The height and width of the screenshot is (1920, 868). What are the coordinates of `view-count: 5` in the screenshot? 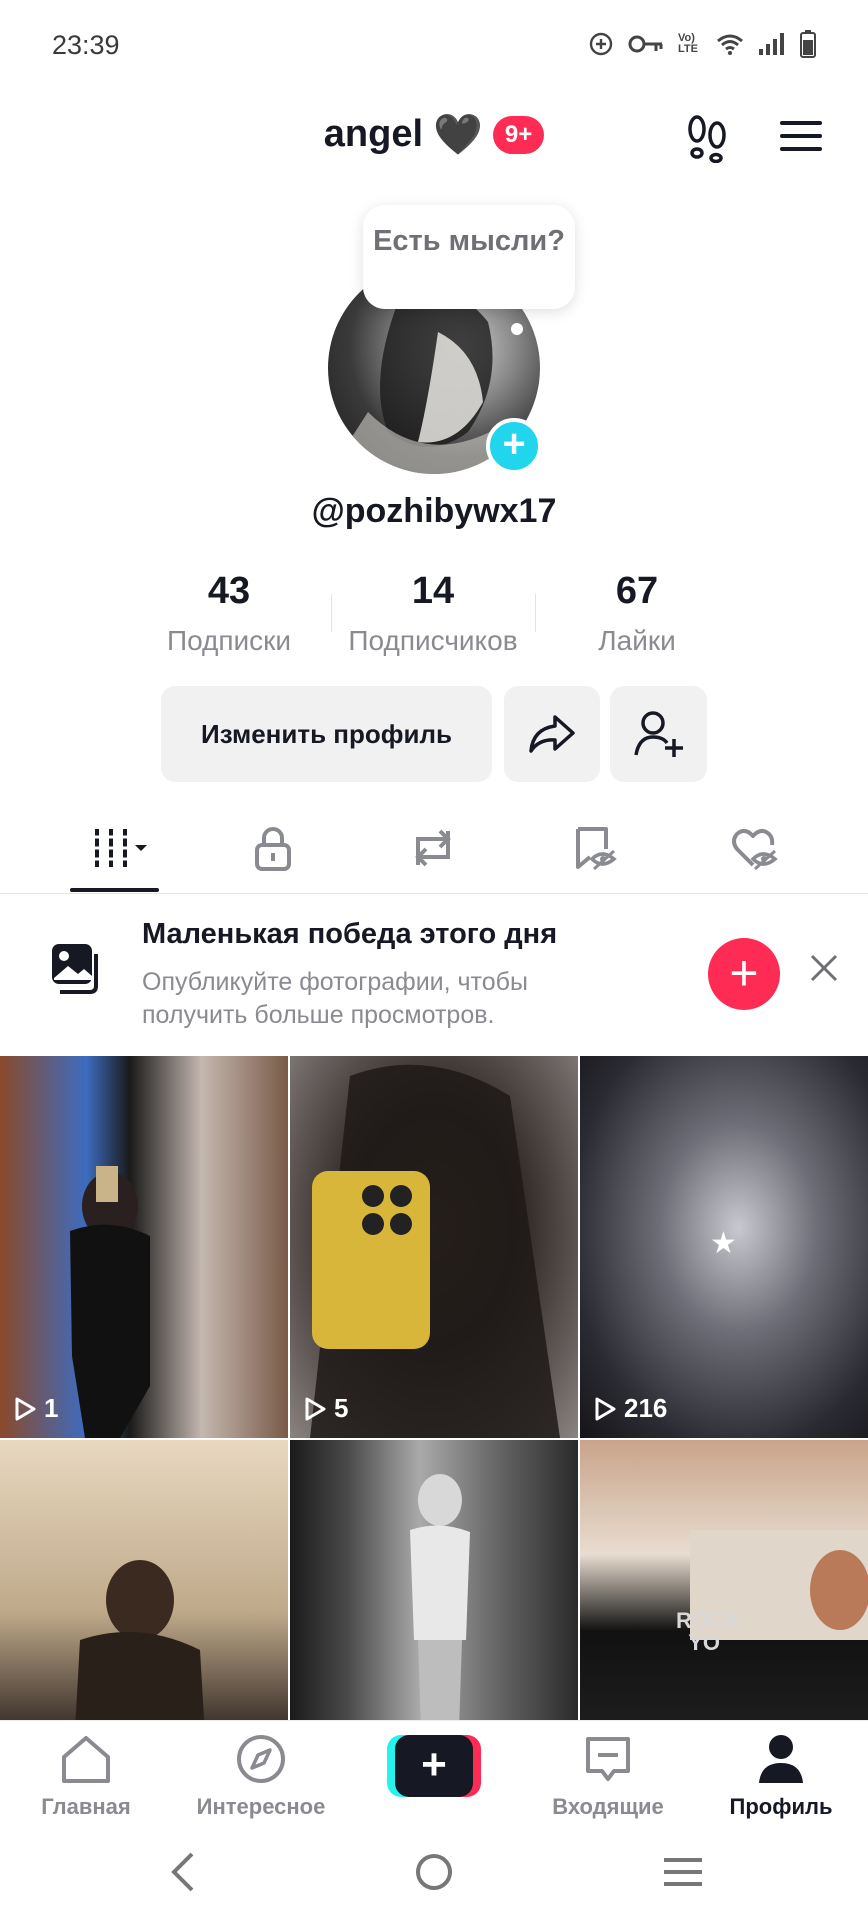 It's located at (326, 1408).